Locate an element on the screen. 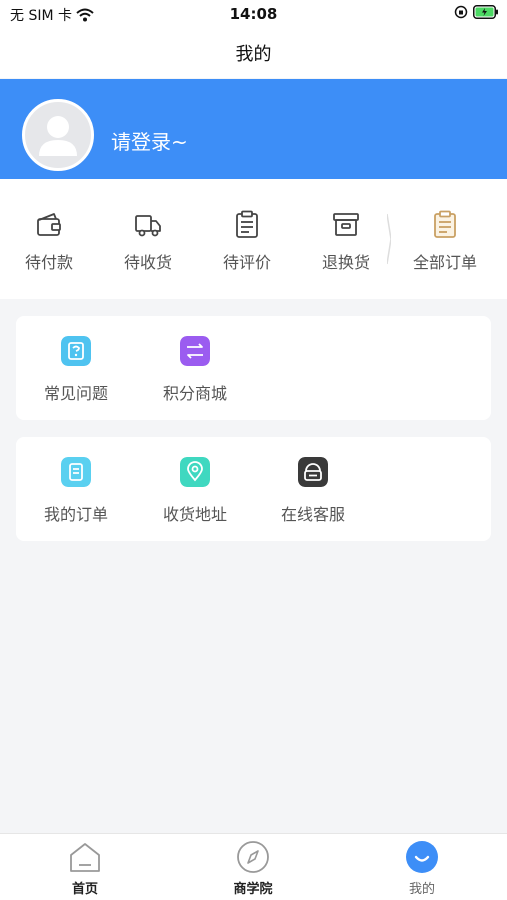 This screenshot has height=900, width=507. order-label: 退换货 is located at coordinates (345, 262).